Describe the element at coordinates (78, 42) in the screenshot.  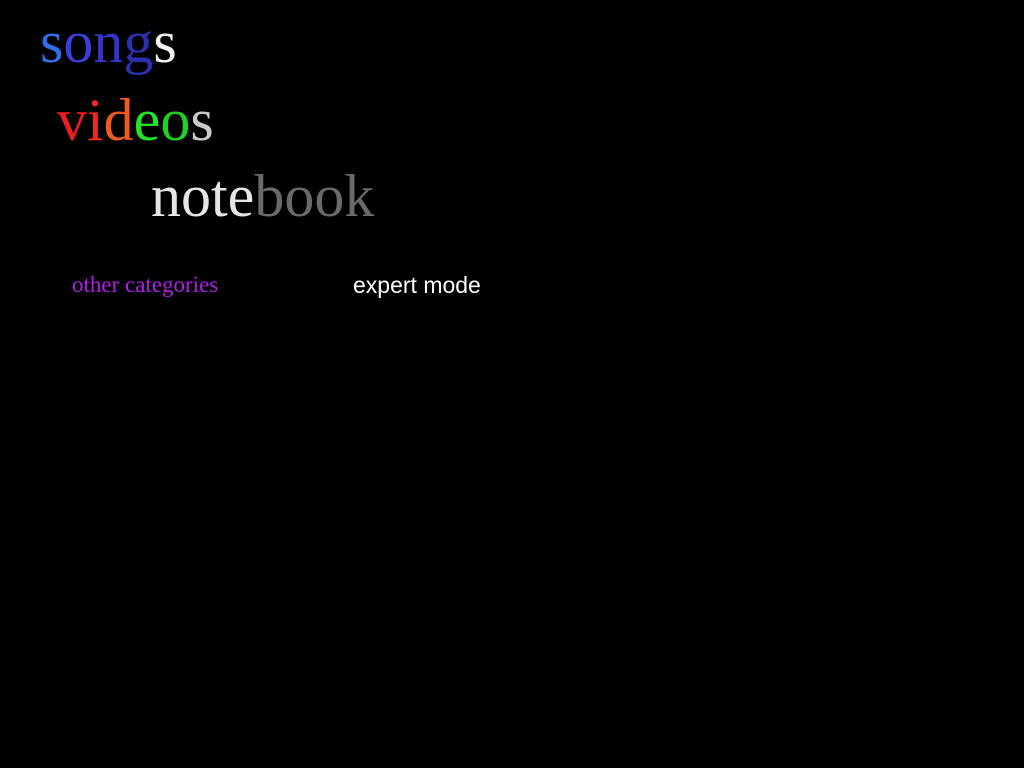
I see `songs-letter: o` at that location.